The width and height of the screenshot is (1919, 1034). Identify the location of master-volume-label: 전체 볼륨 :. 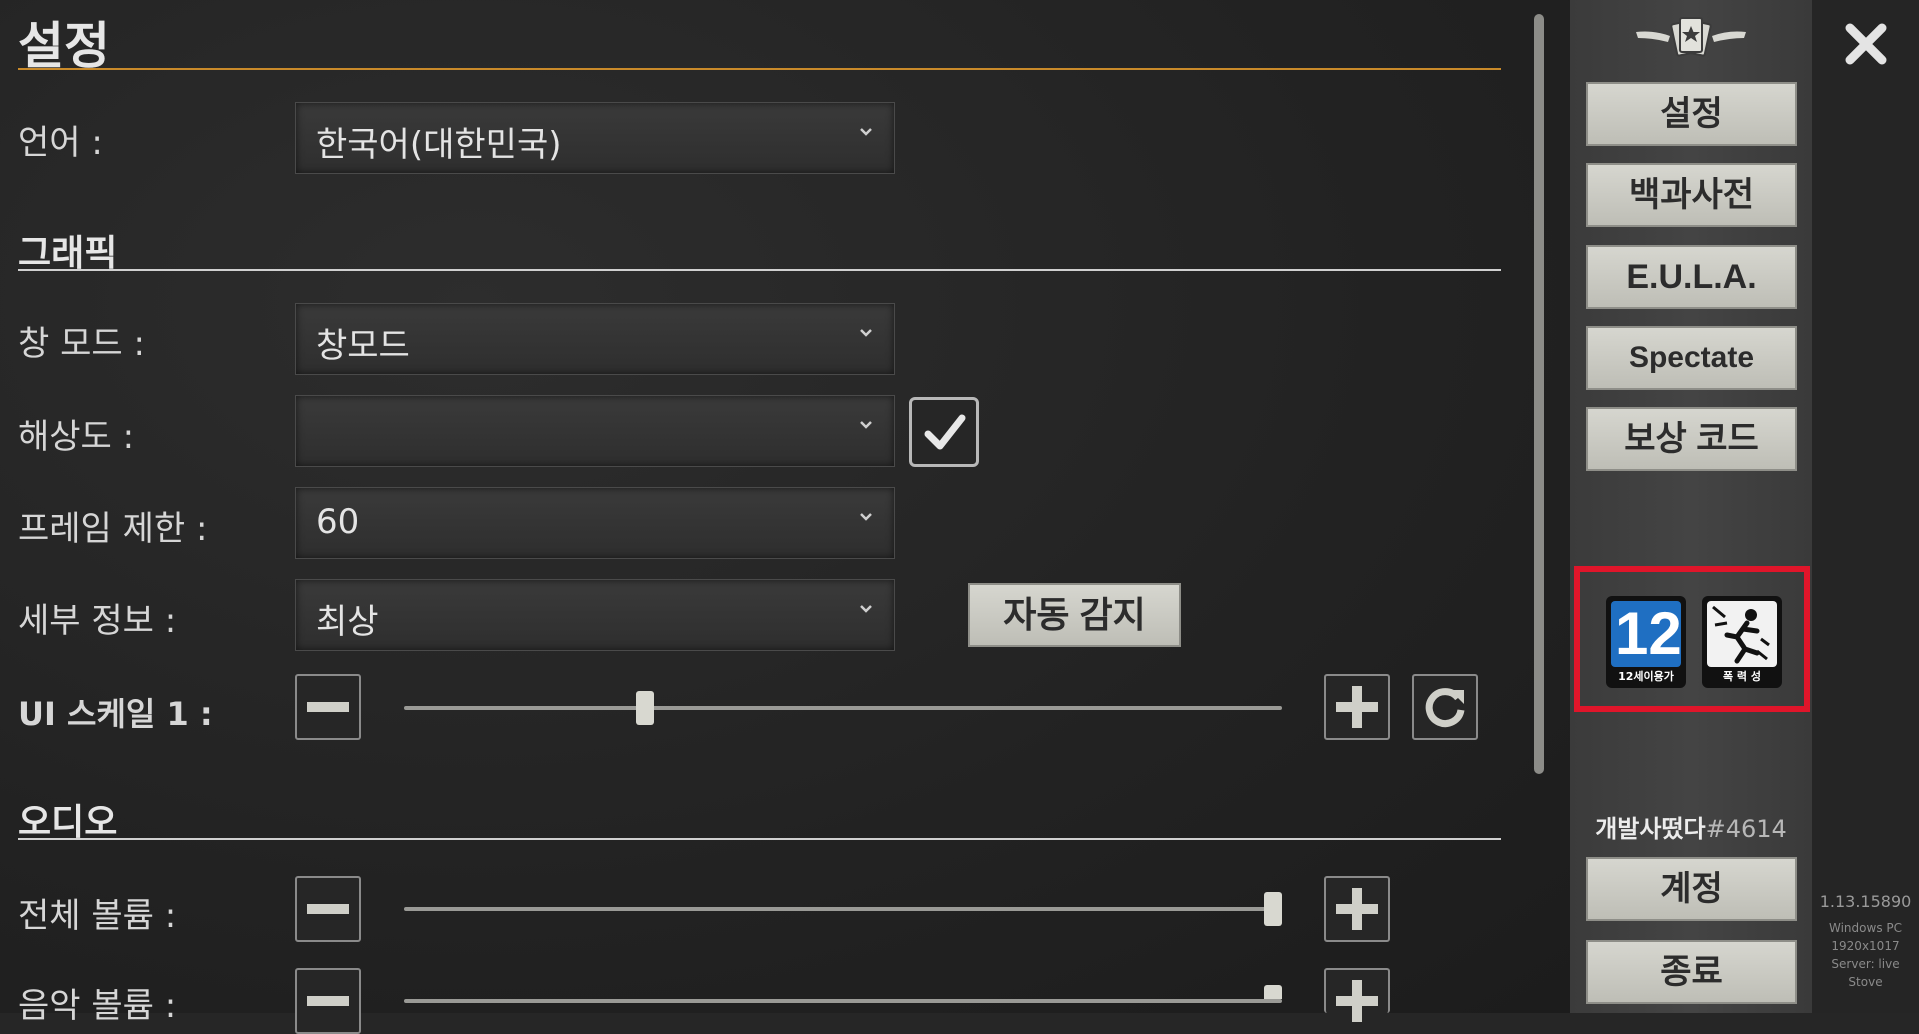
(97, 916).